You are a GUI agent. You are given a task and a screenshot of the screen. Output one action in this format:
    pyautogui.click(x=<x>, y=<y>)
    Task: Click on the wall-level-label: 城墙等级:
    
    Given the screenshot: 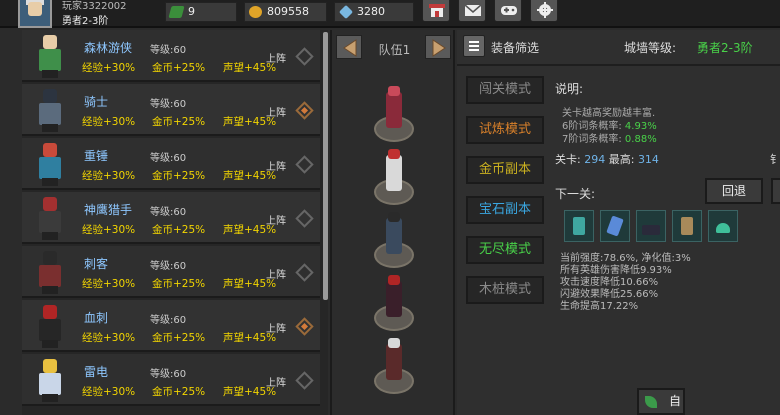 What is the action you would take?
    pyautogui.click(x=650, y=48)
    